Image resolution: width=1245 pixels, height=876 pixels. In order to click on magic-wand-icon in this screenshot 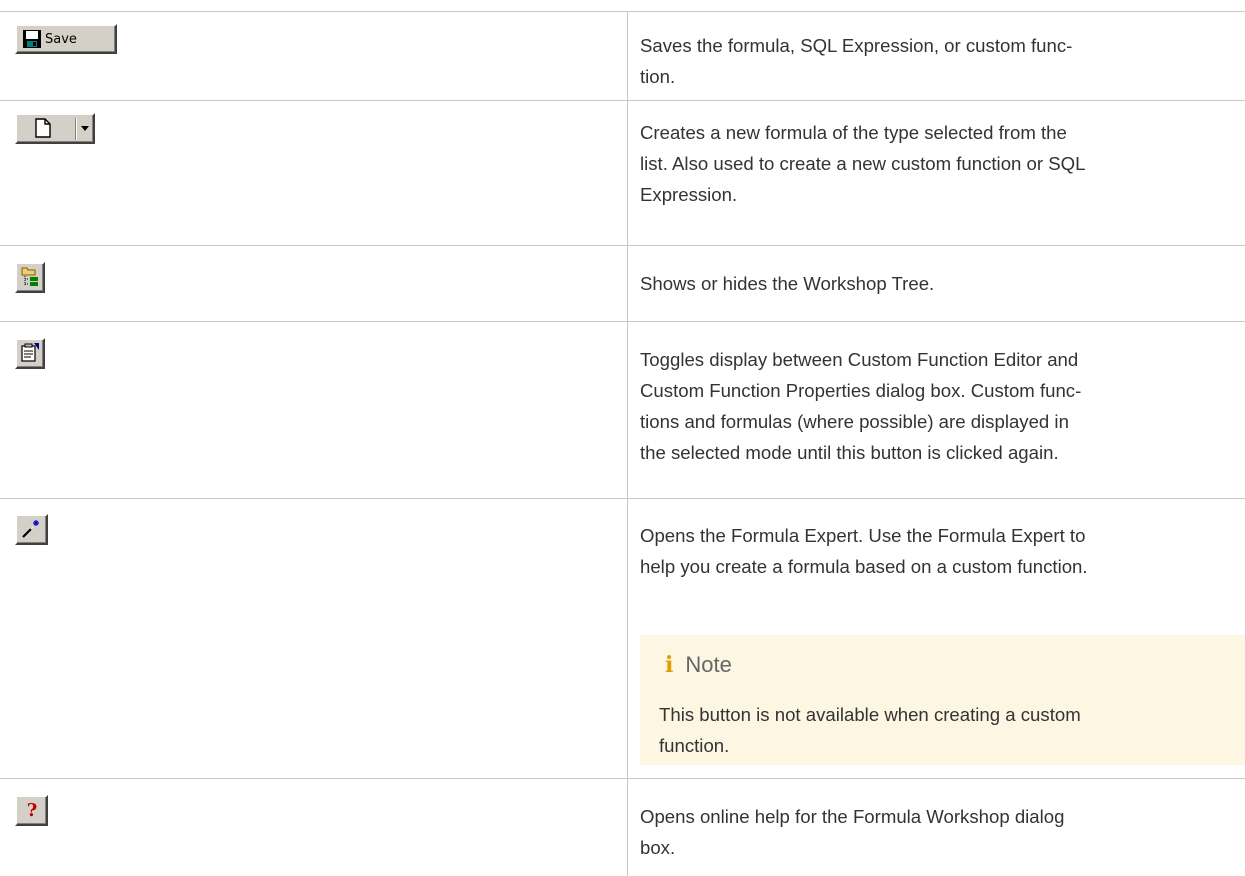, I will do `click(30, 529)`.